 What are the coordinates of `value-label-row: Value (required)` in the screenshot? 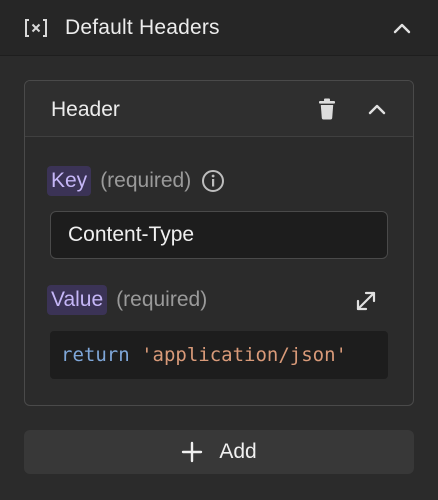 It's located at (127, 300).